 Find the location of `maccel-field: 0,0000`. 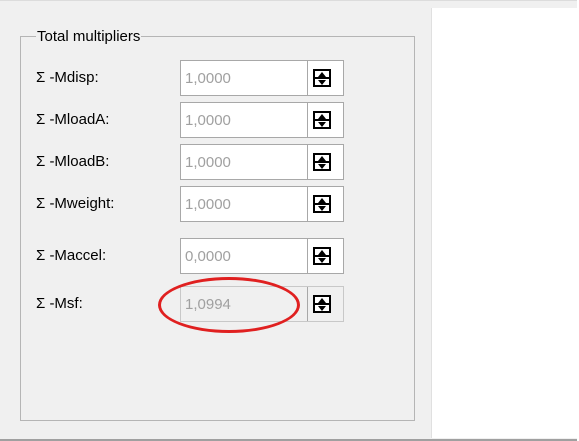

maccel-field: 0,0000 is located at coordinates (262, 256).